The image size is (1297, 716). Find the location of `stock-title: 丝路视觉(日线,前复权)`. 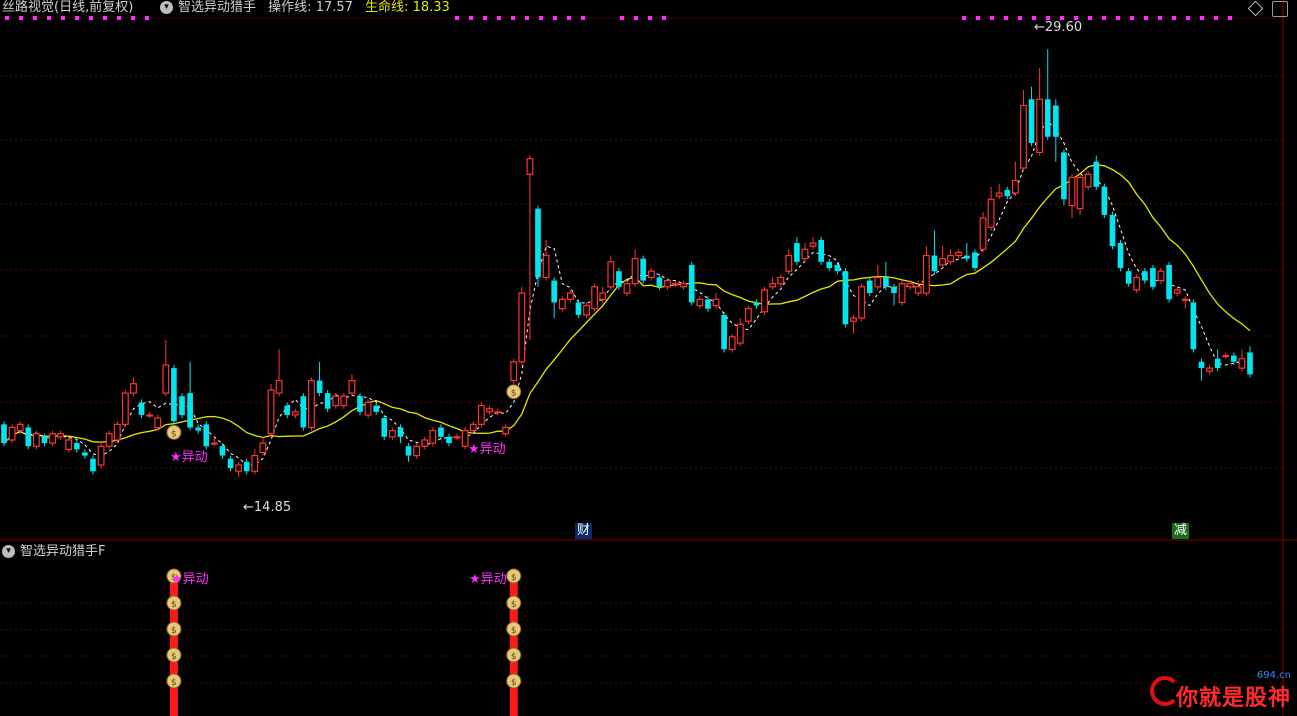

stock-title: 丝路视觉(日线,前复权) is located at coordinates (67, 7).